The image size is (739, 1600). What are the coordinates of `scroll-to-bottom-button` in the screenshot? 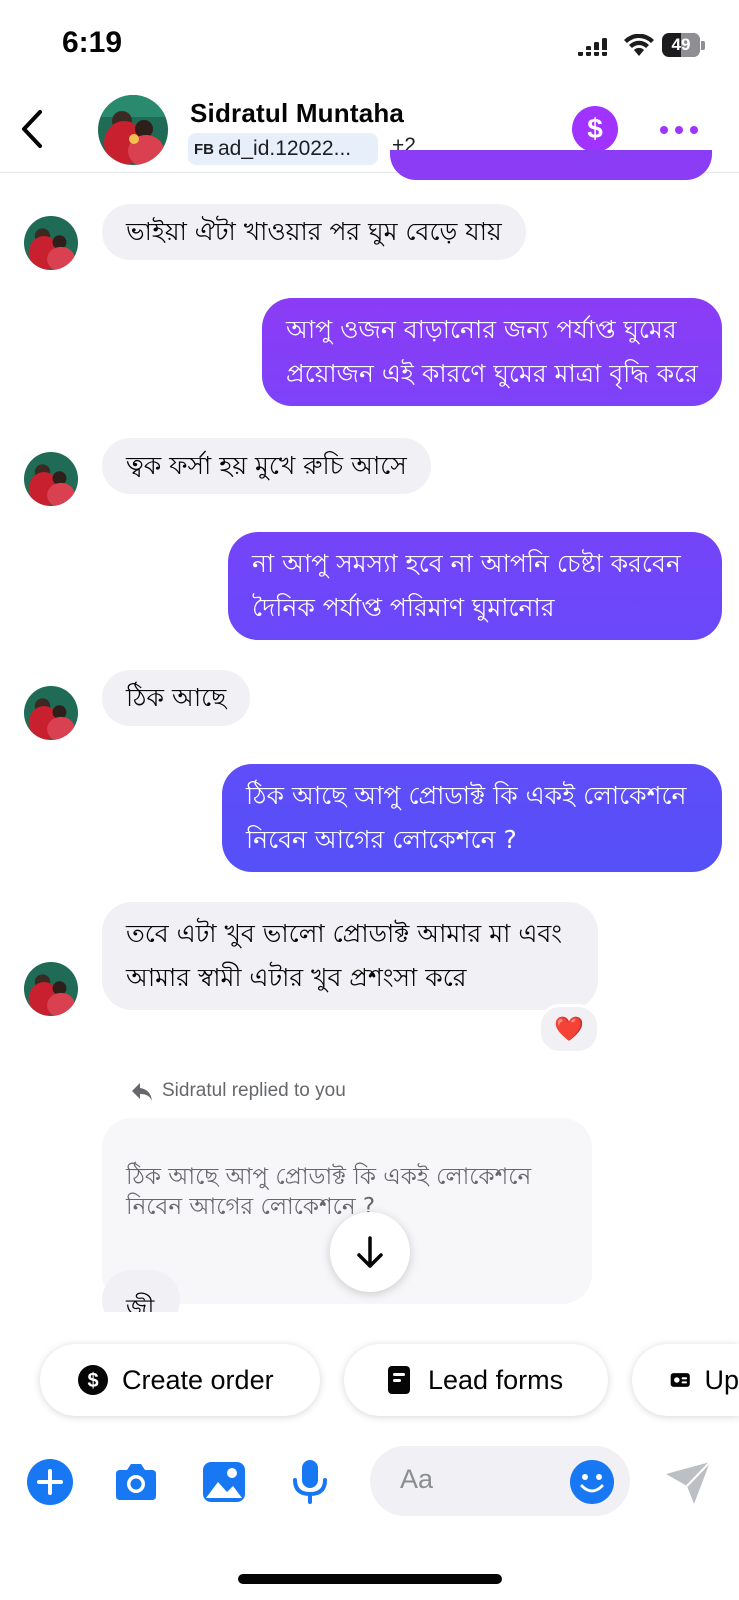 It's located at (370, 1252).